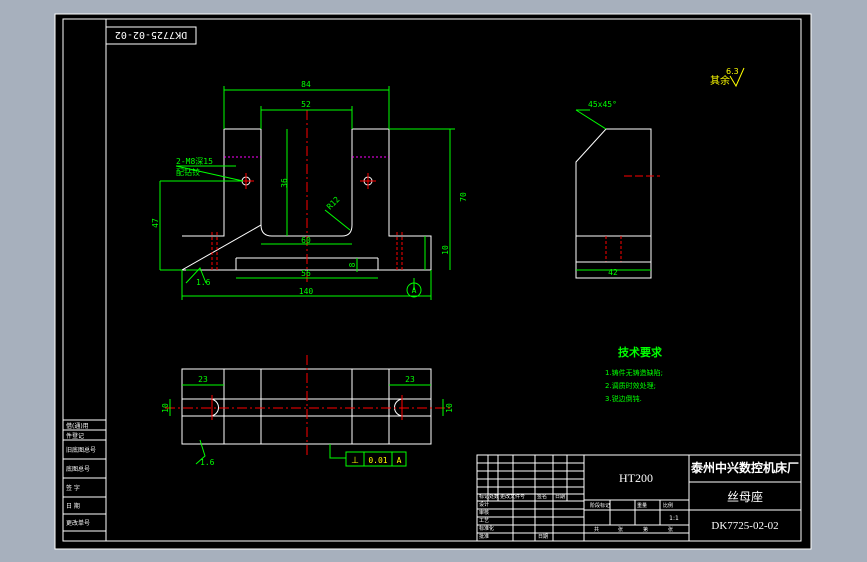 The height and width of the screenshot is (562, 867). What do you see at coordinates (674, 518) in the screenshot?
I see `scale-value: 1:1` at bounding box center [674, 518].